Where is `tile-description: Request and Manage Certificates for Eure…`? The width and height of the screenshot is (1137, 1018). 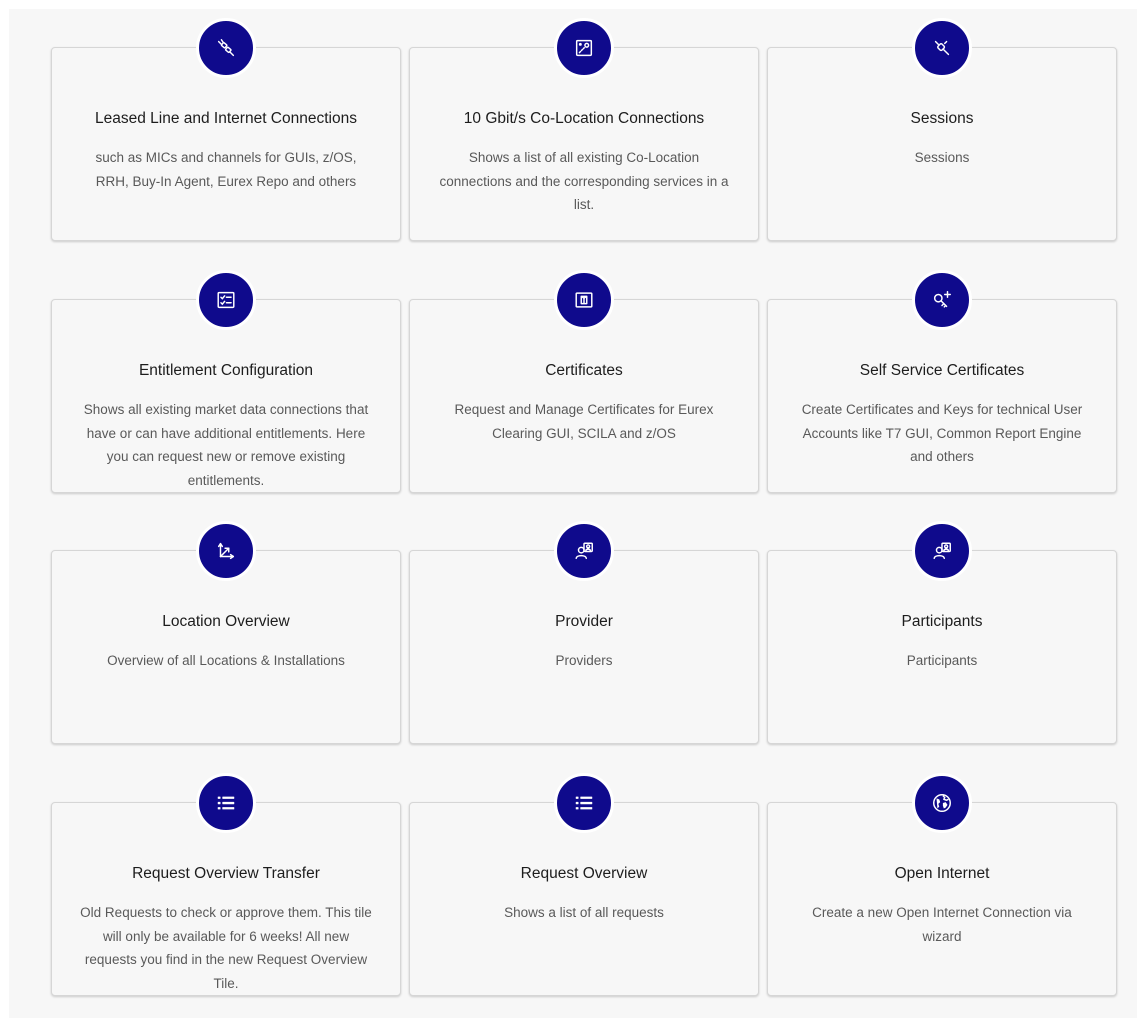
tile-description: Request and Manage Certificates for Eure… is located at coordinates (584, 421).